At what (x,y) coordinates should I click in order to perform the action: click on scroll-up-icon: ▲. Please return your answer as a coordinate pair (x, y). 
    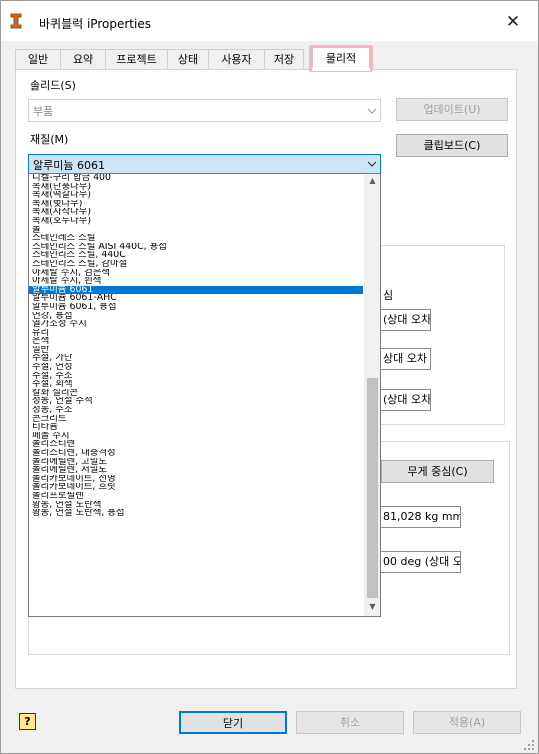
    Looking at the image, I should click on (372, 182).